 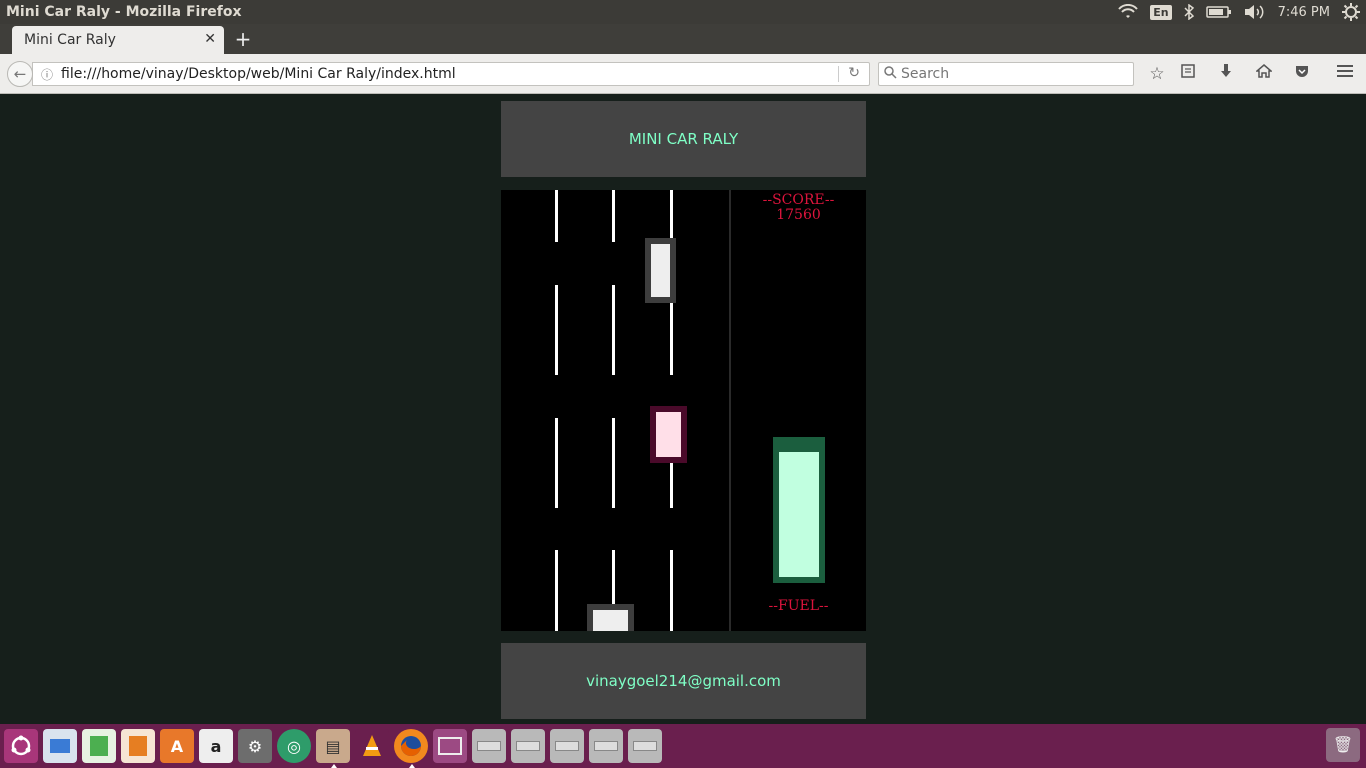 I want to click on game-title: MINI CAR RALY, so click(x=683, y=139).